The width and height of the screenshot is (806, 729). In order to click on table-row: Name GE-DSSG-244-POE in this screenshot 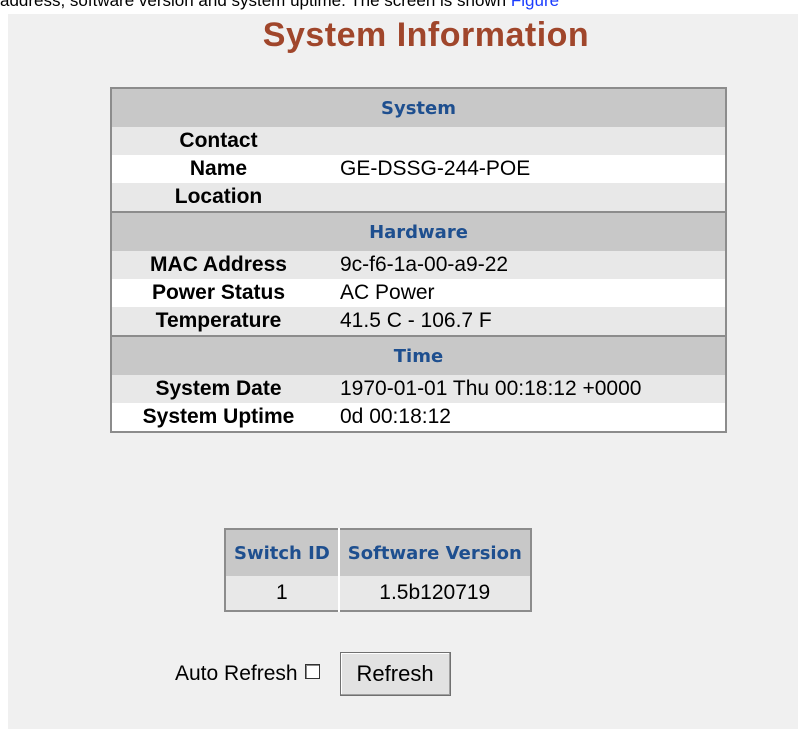, I will do `click(418, 169)`.